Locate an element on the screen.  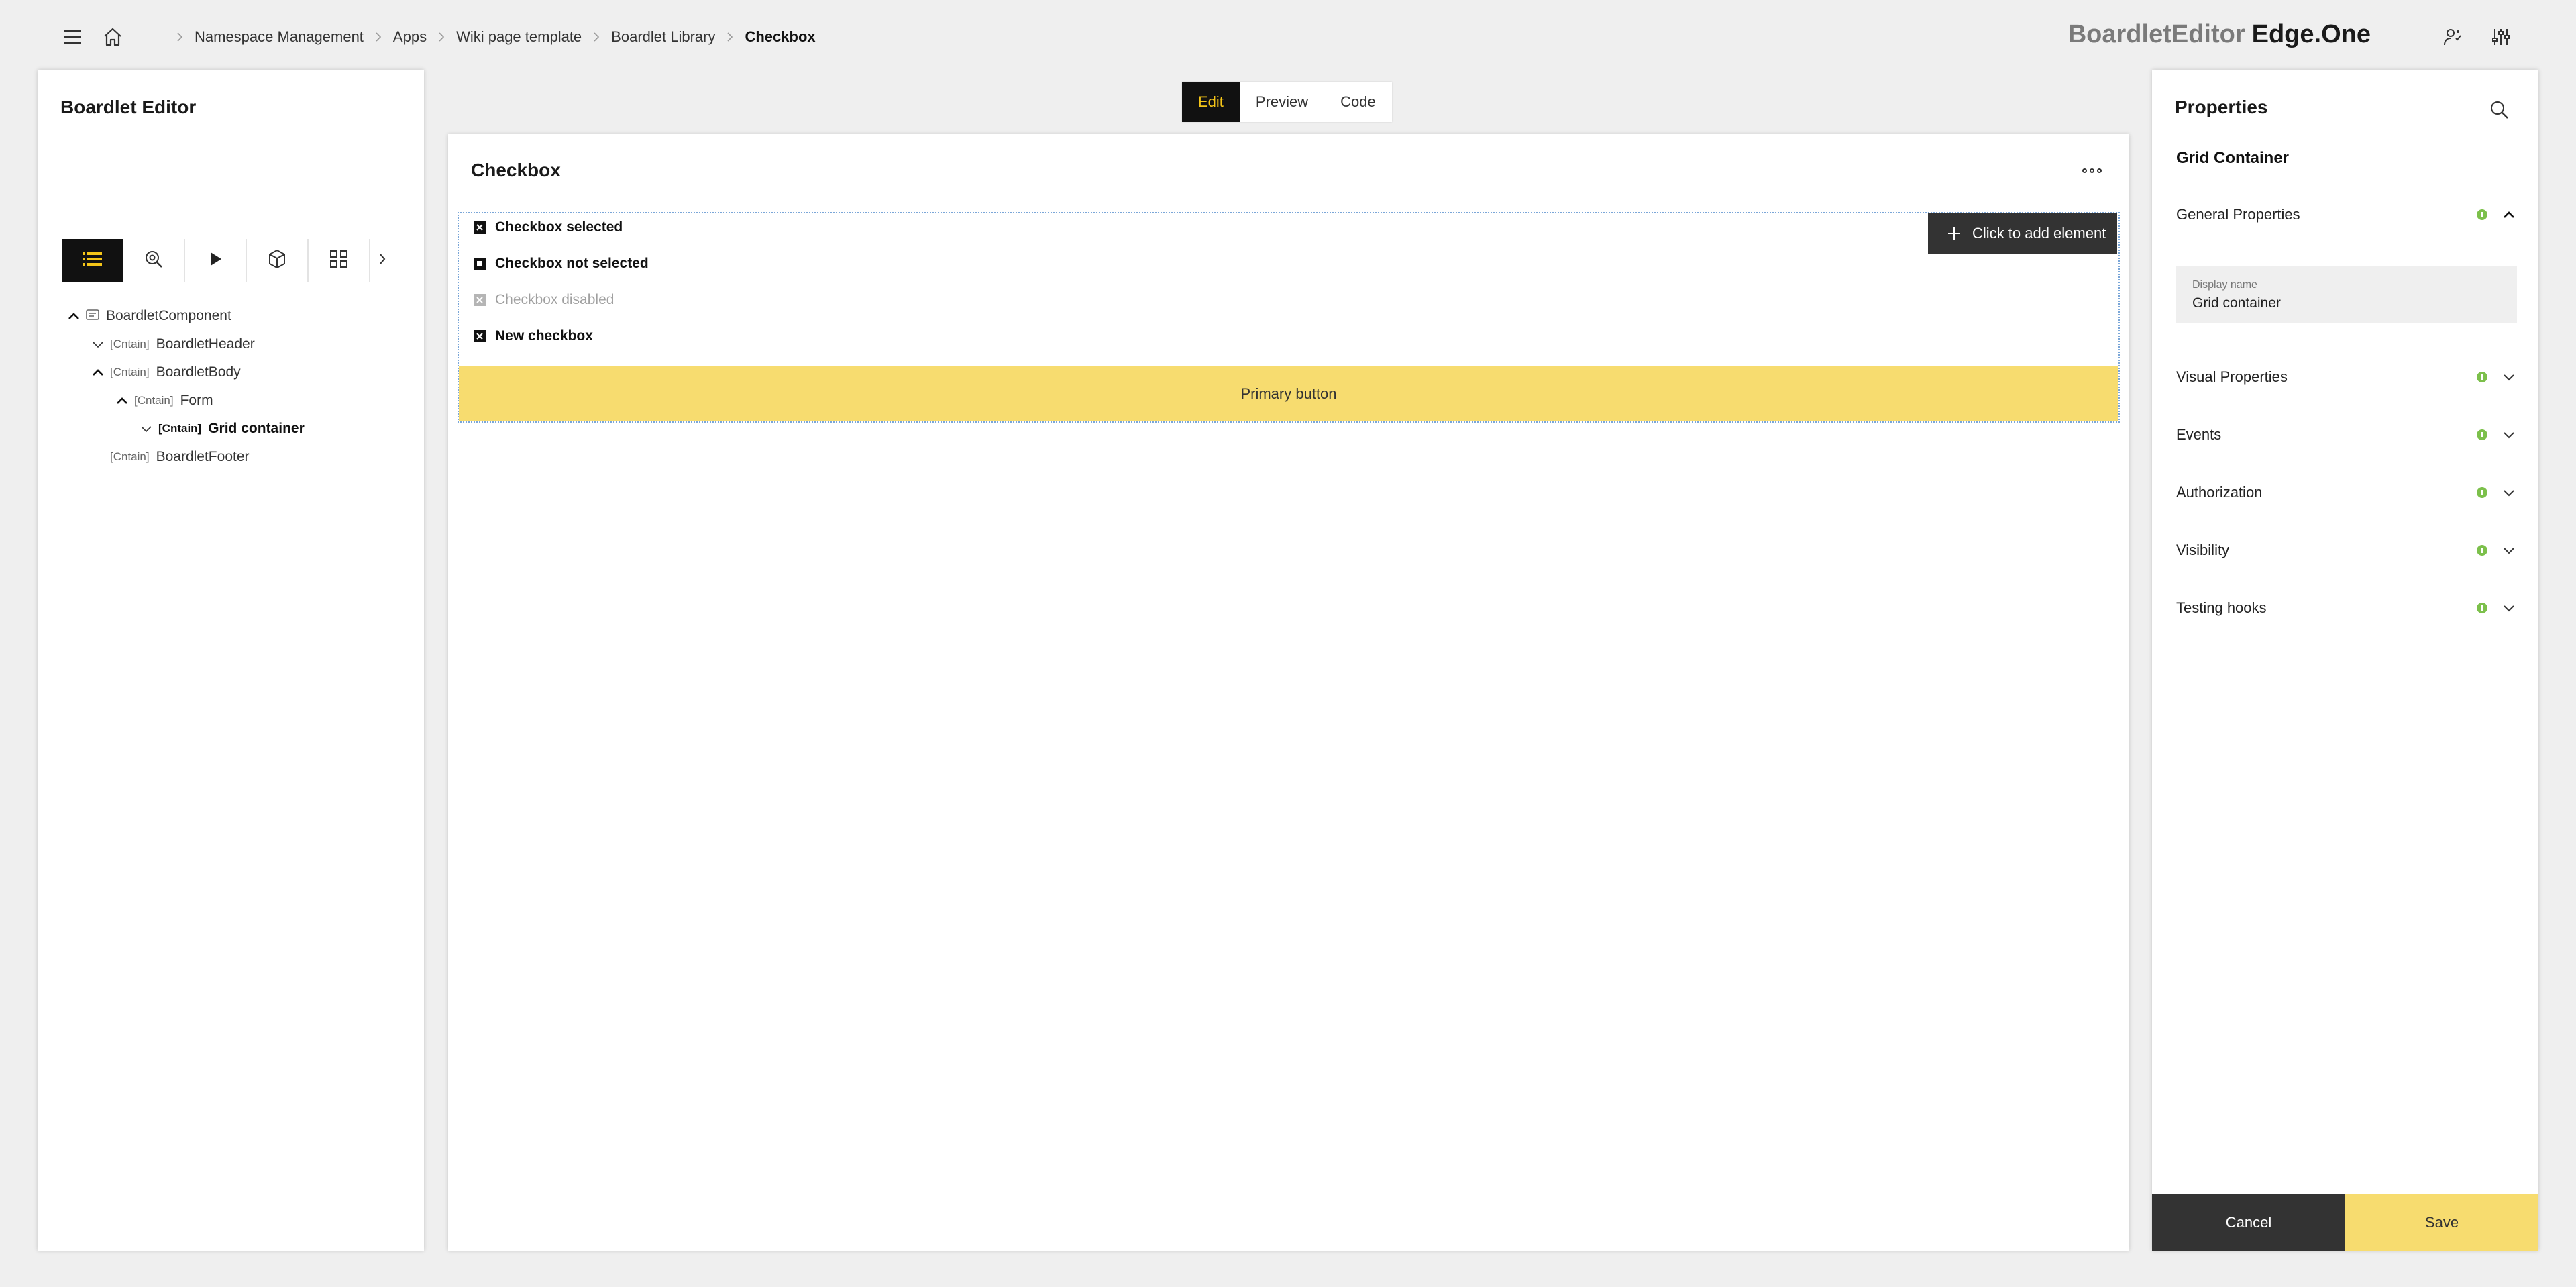
tab-edit: Edit is located at coordinates (1211, 102).